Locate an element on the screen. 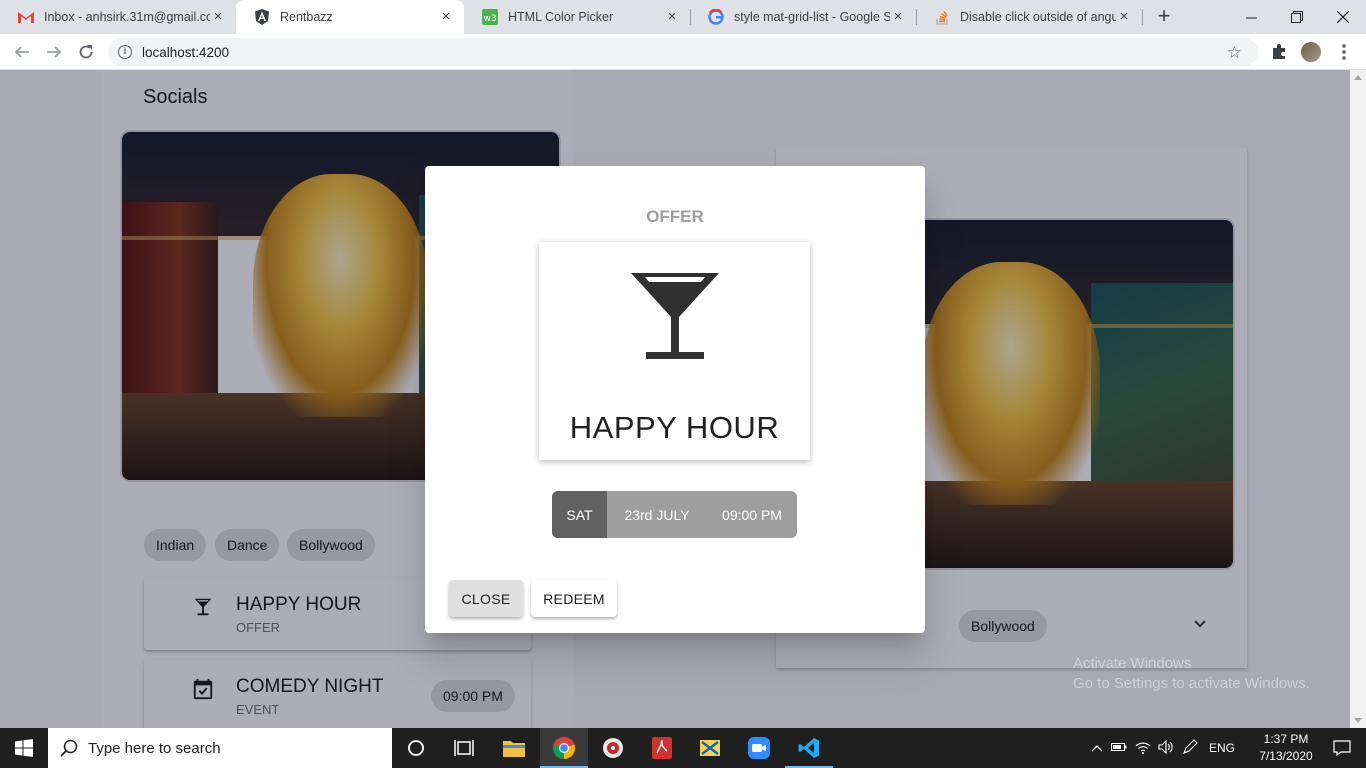  search-icon is located at coordinates (69, 748).